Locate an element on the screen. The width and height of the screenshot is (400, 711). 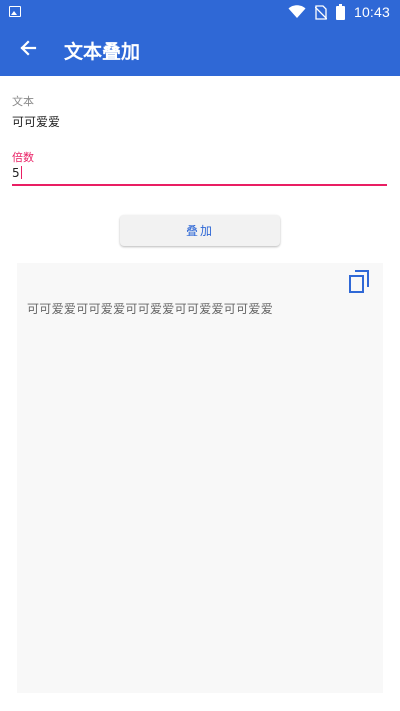
app-bar: 文本叠加 is located at coordinates (200, 50).